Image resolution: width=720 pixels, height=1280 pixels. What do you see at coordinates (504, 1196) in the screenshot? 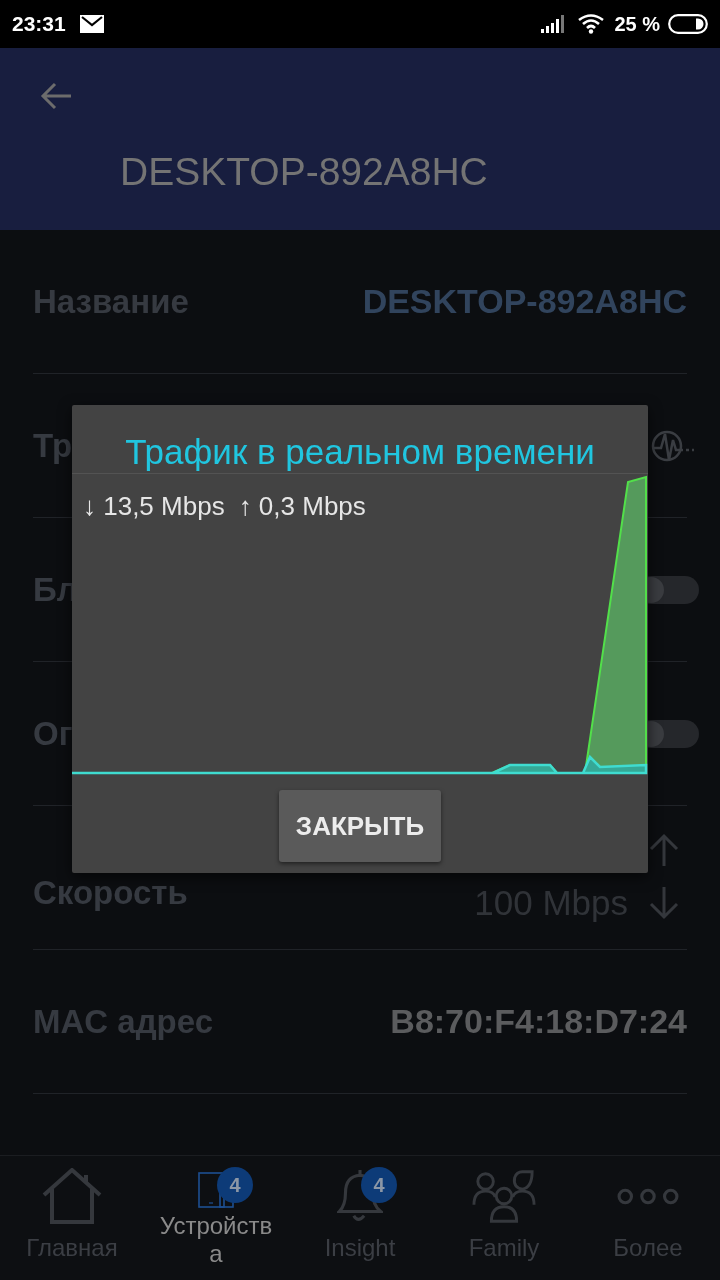
I see `people-icon` at bounding box center [504, 1196].